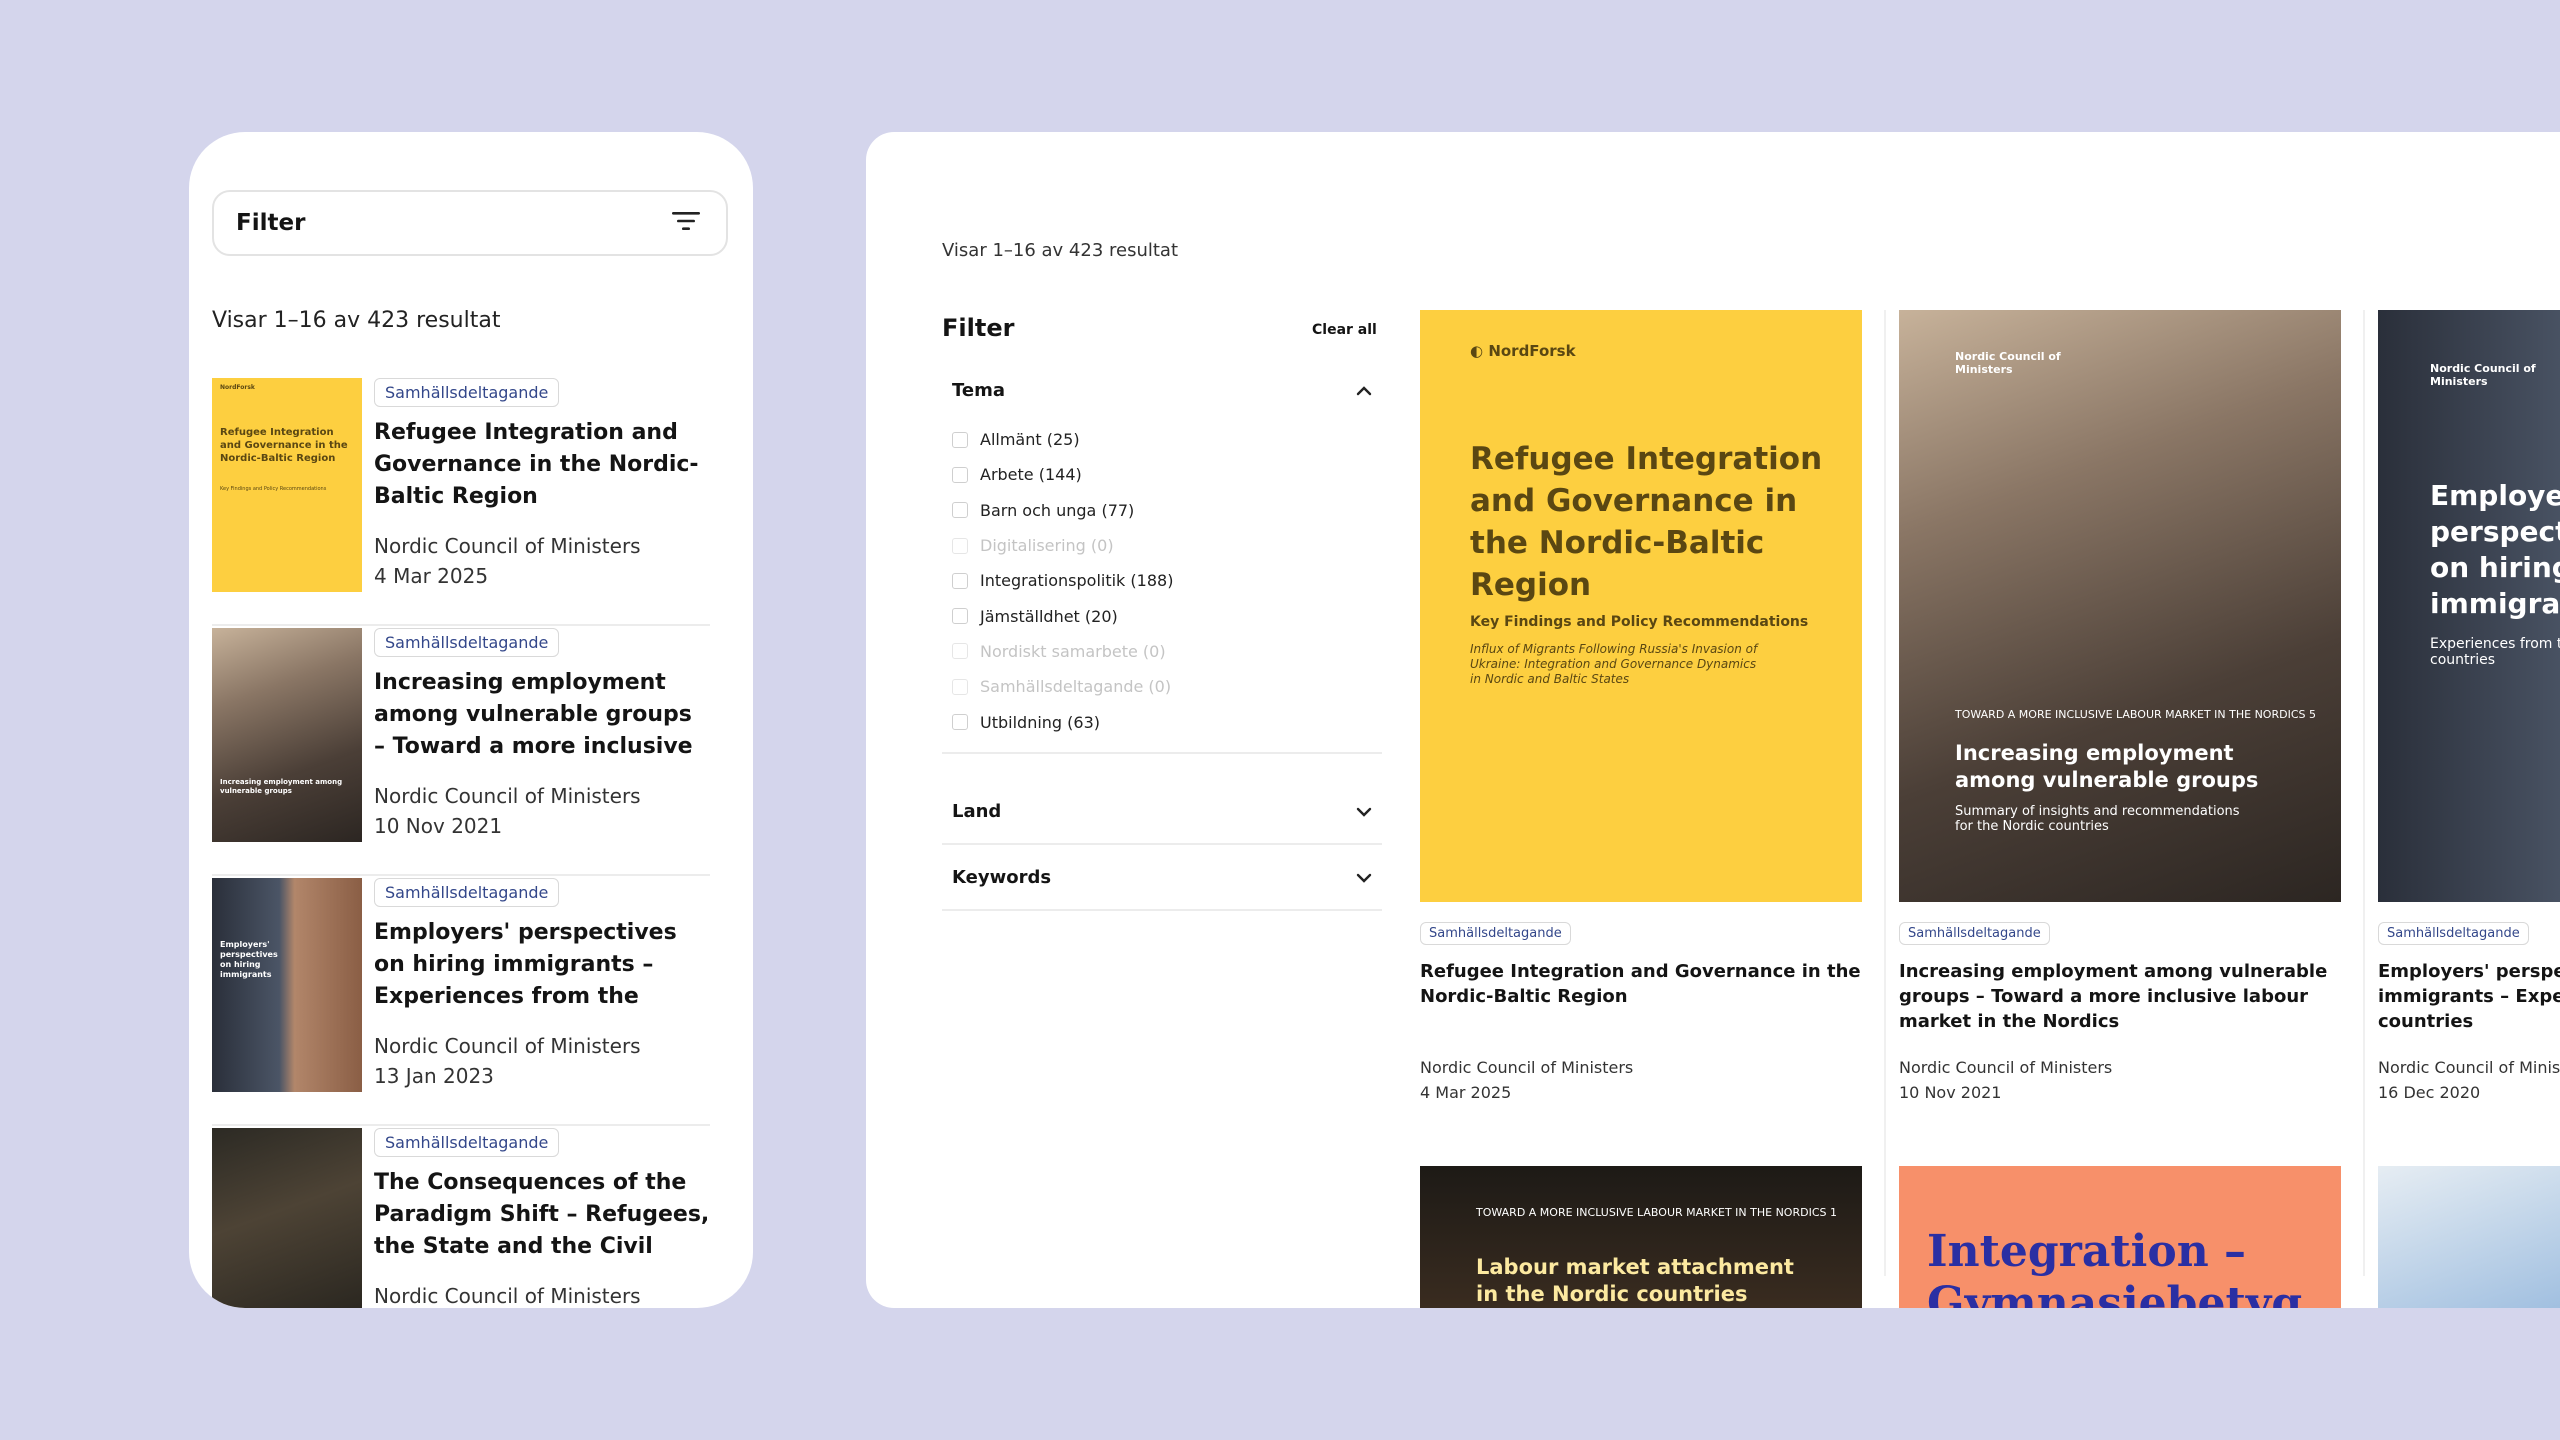  What do you see at coordinates (1162, 615) in the screenshot?
I see `tema-option: Jämställdhet (20)` at bounding box center [1162, 615].